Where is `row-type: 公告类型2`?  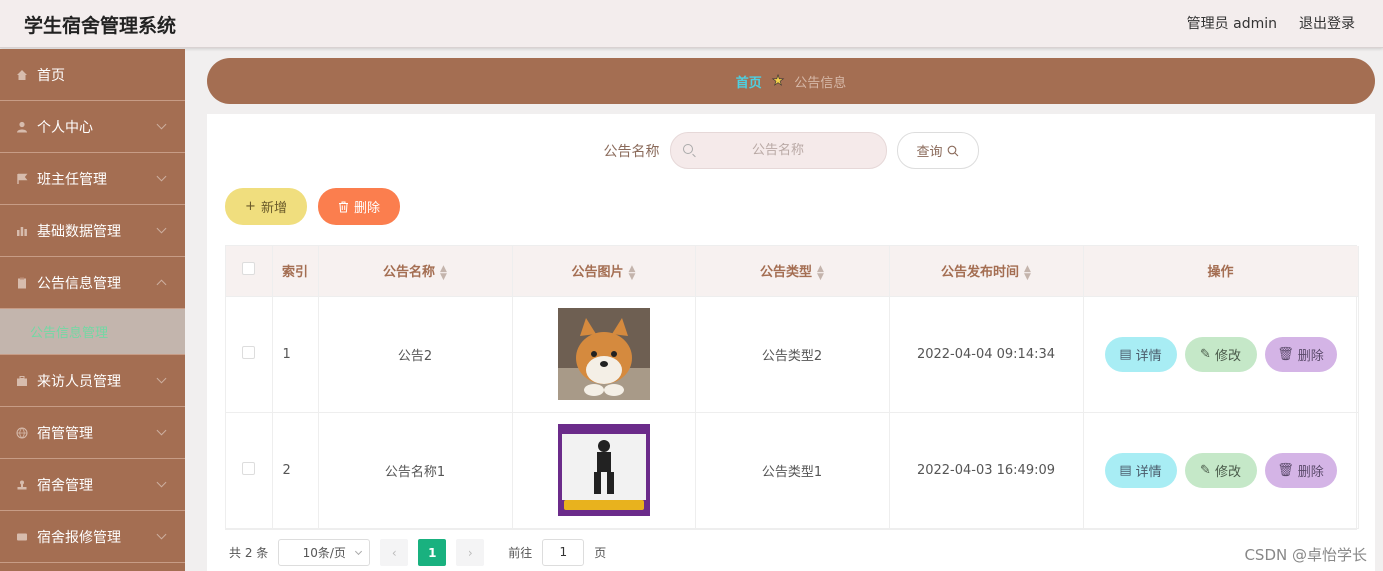
row-type: 公告类型2 is located at coordinates (792, 354).